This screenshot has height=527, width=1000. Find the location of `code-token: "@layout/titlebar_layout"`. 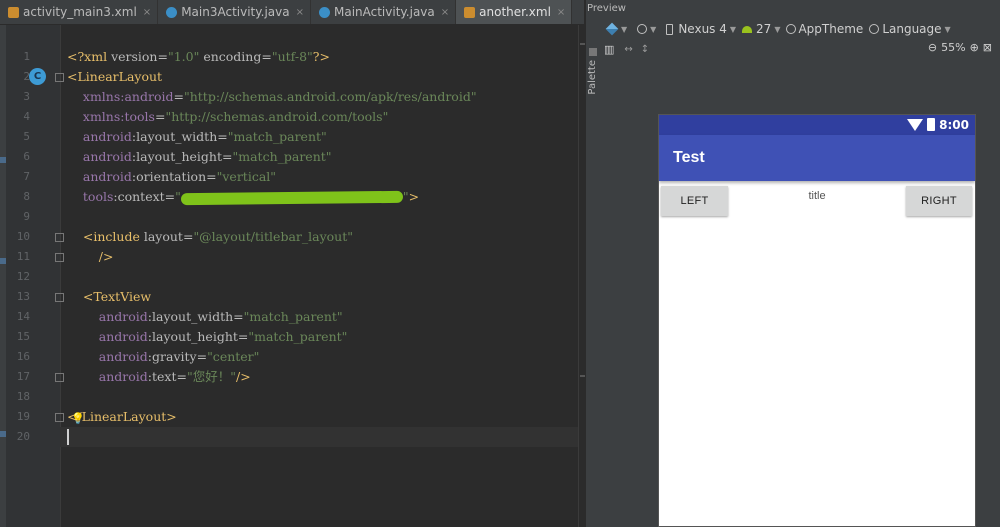

code-token: "@layout/titlebar_layout" is located at coordinates (273, 236).